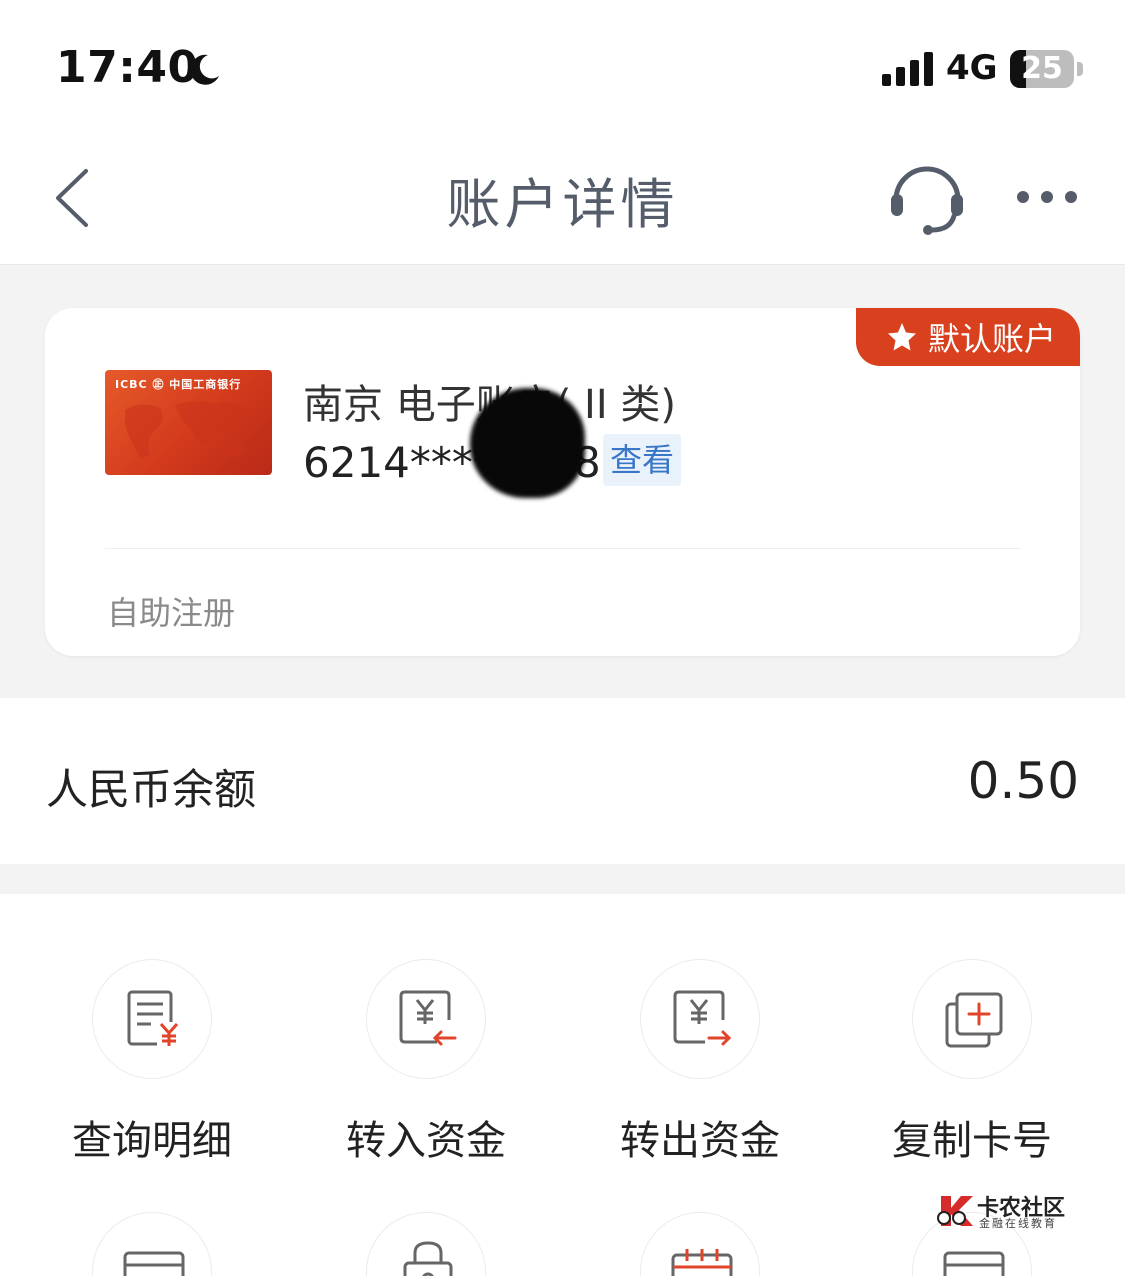  Describe the element at coordinates (1023, 781) in the screenshot. I see `balance-value: 0.50` at that location.